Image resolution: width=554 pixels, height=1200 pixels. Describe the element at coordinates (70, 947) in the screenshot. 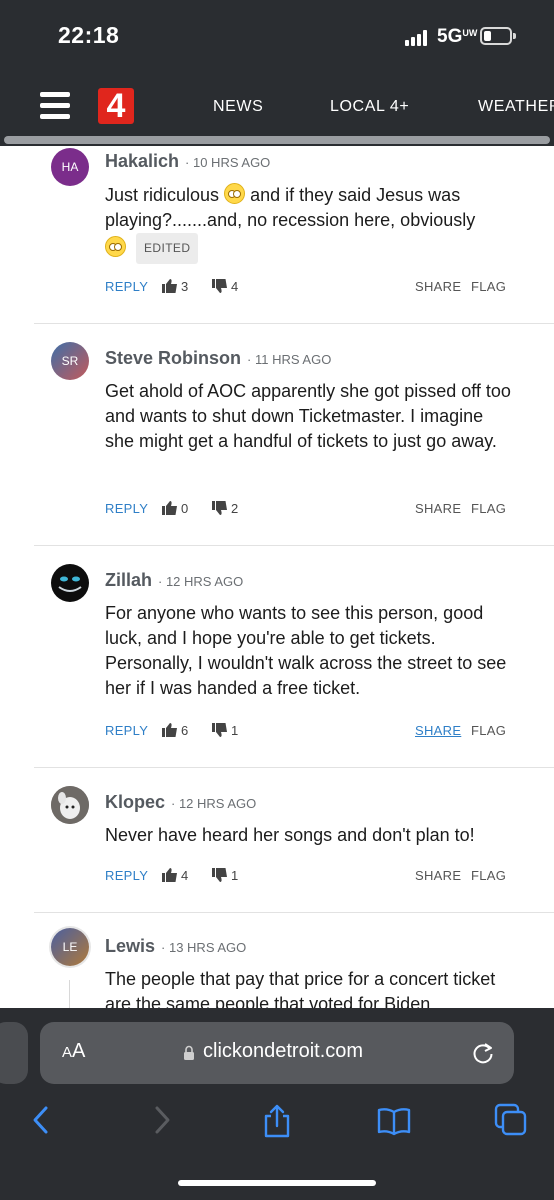

I see `avatar: LE` at that location.